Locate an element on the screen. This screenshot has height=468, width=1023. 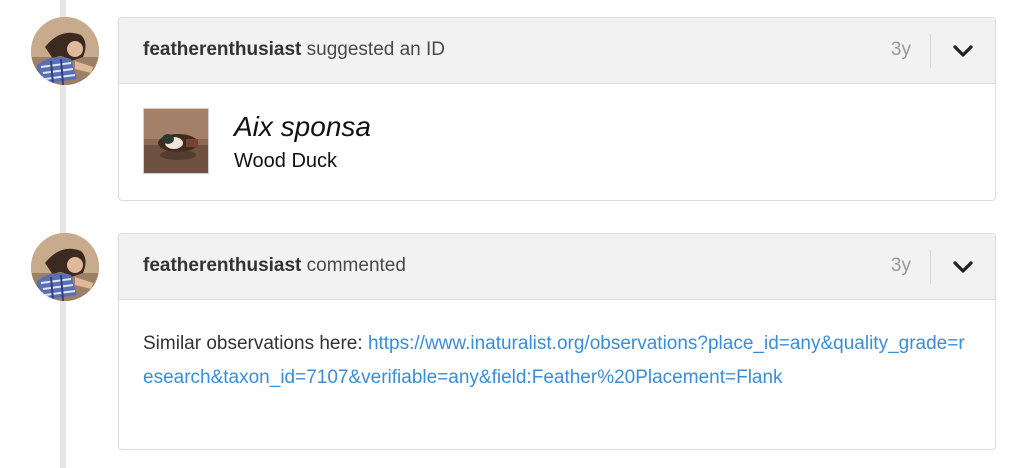
taxon-common-name: Wood Duck is located at coordinates (286, 161).